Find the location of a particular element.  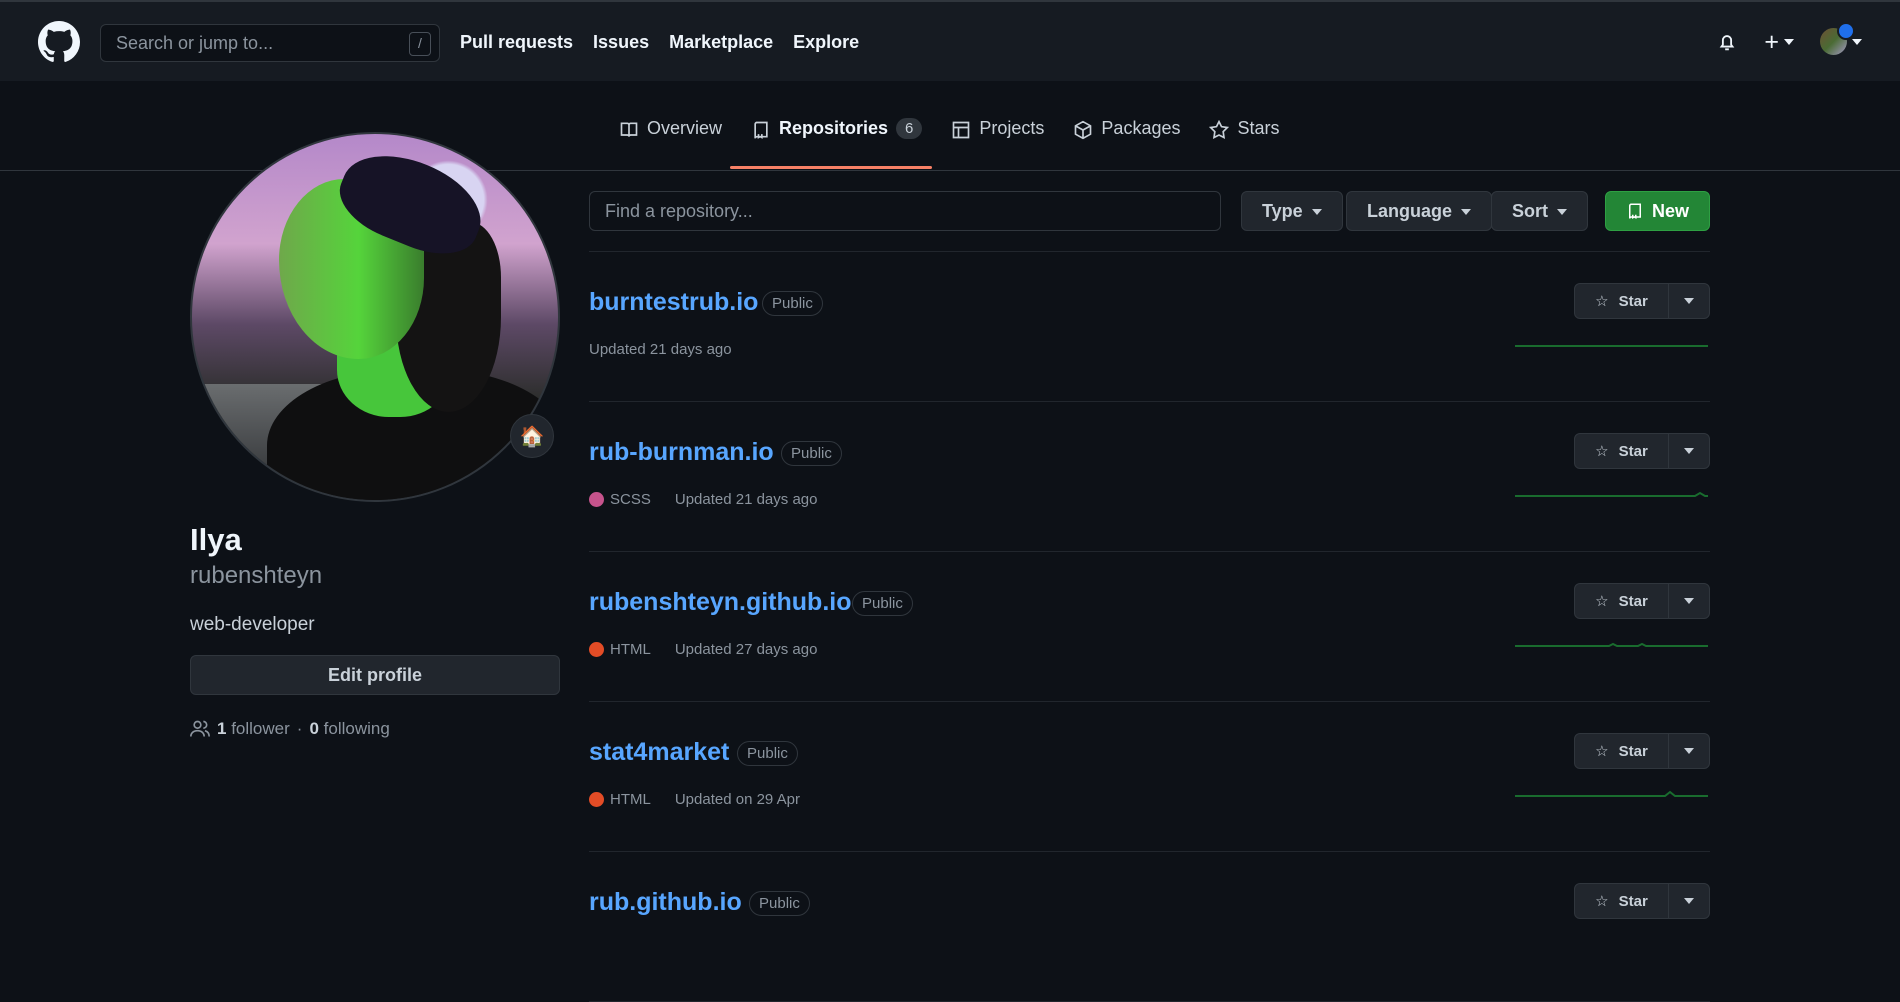

github-logo-icon is located at coordinates (59, 42).